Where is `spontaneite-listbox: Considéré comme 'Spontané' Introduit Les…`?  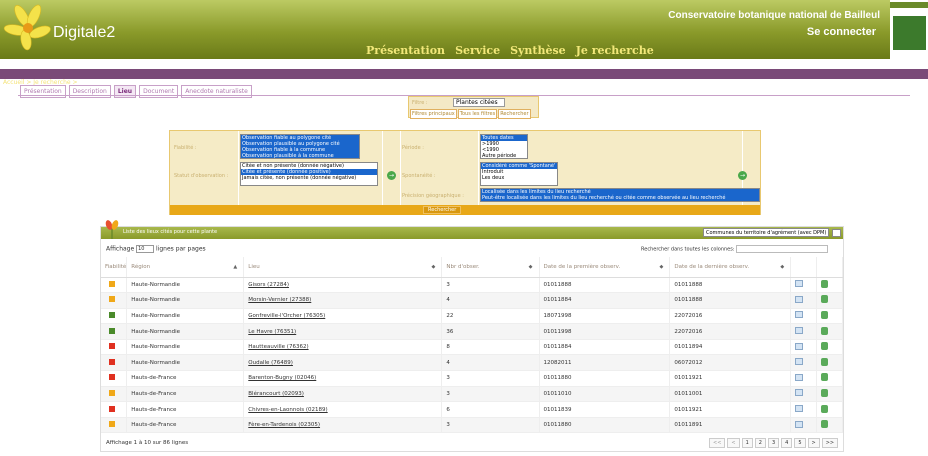 spontaneite-listbox: Considéré comme 'Spontané' Introduit Les… is located at coordinates (519, 174).